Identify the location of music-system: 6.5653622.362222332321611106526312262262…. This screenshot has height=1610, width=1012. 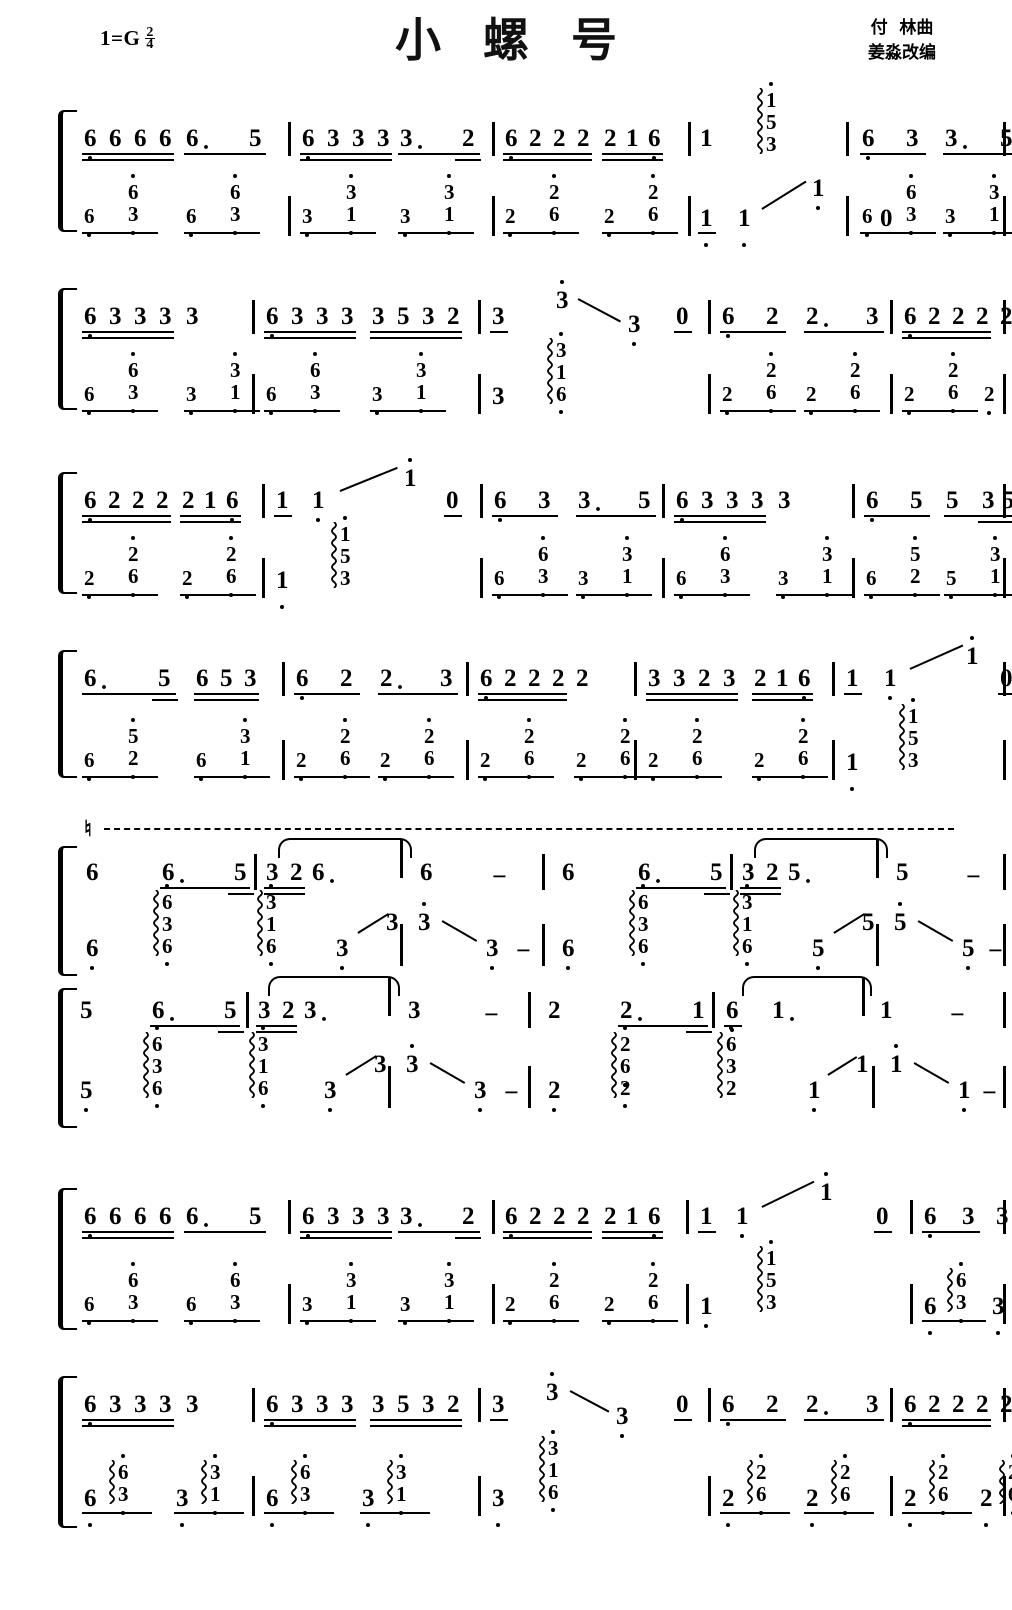
(506, 715).